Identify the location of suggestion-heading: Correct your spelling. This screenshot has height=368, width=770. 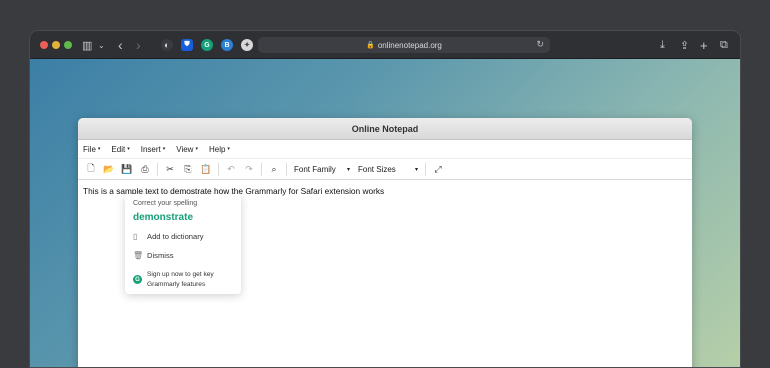
(165, 203).